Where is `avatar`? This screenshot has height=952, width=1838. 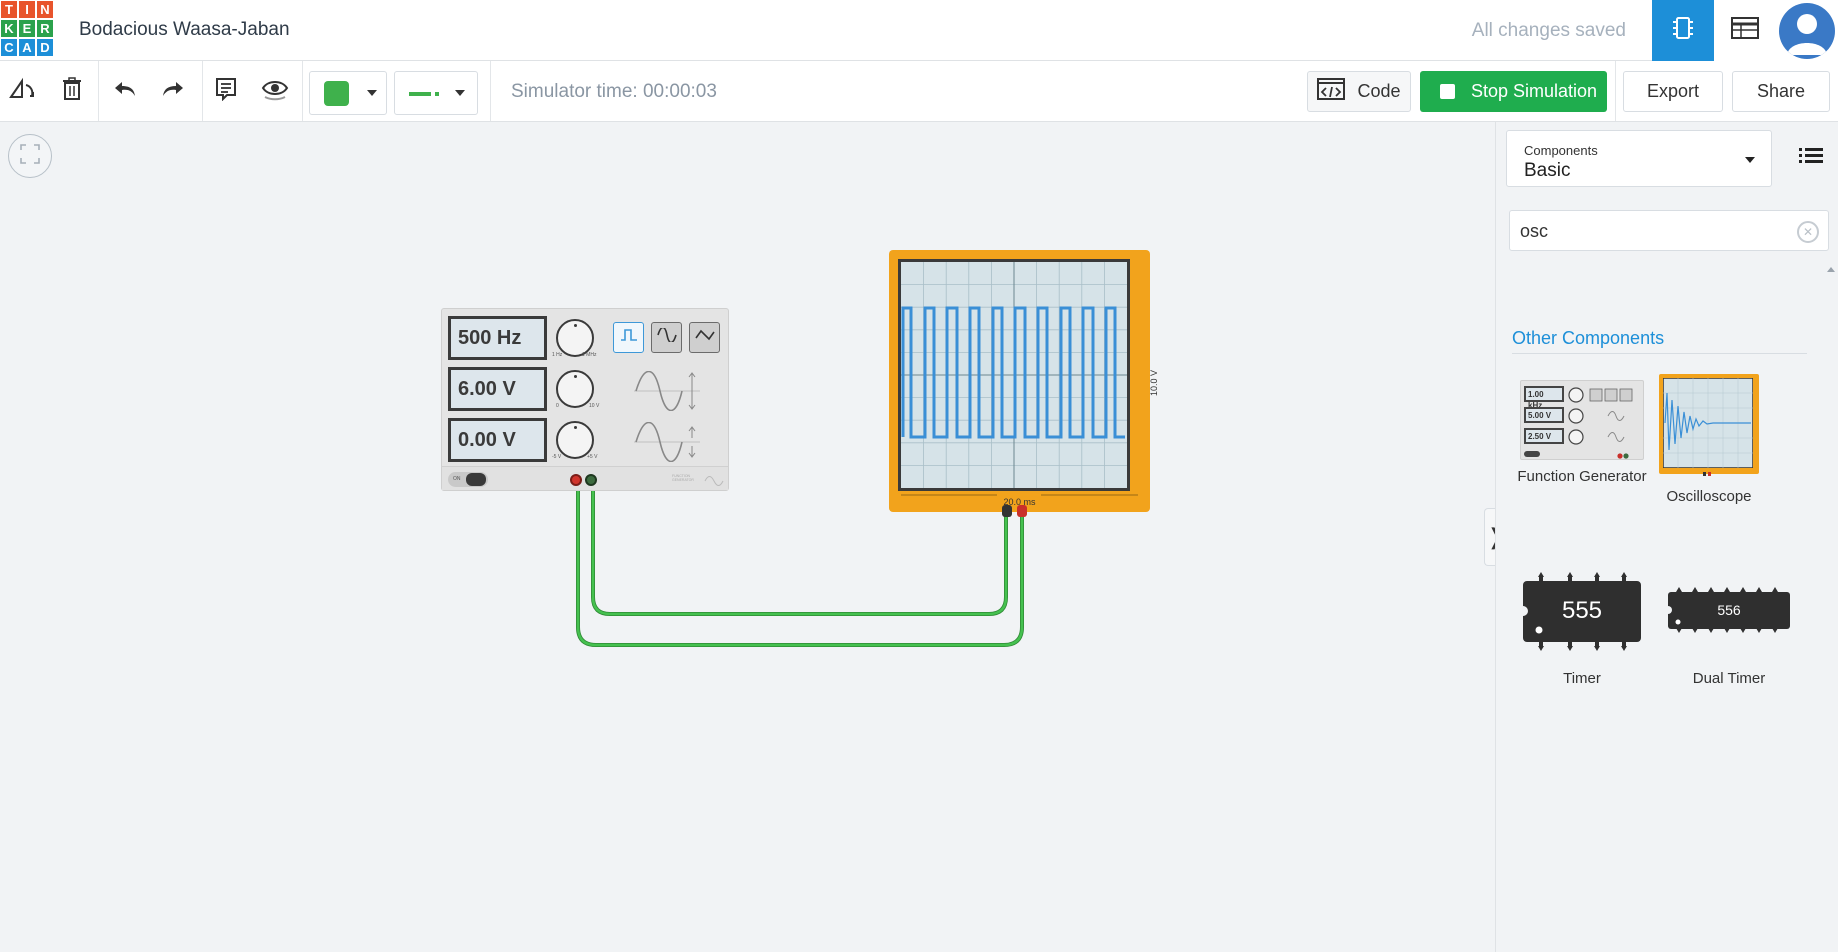 avatar is located at coordinates (1807, 30).